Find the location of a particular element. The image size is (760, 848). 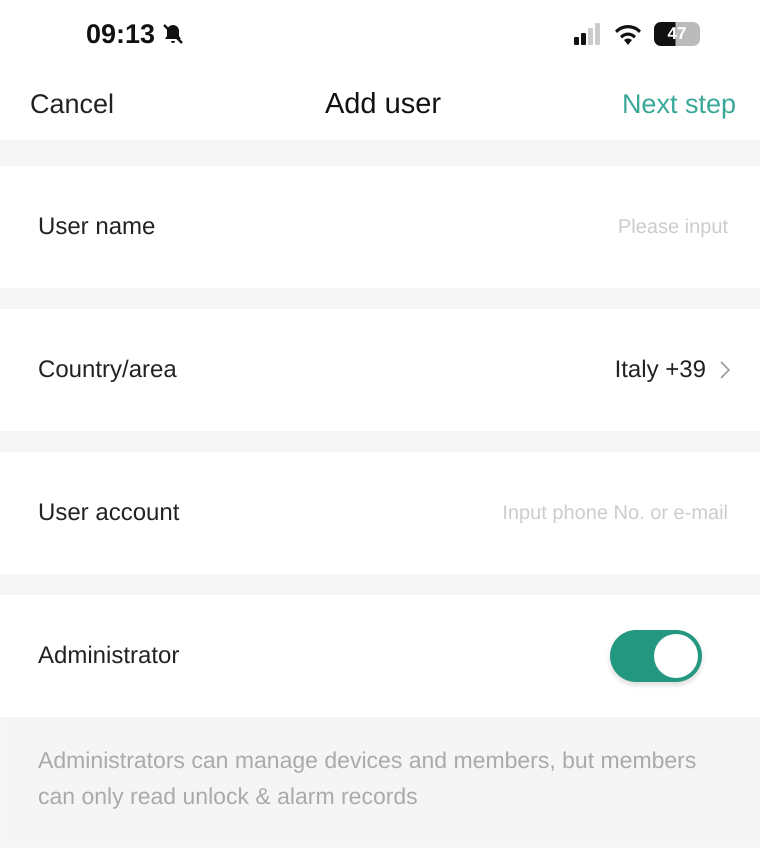

row-label: User account is located at coordinates (109, 513).